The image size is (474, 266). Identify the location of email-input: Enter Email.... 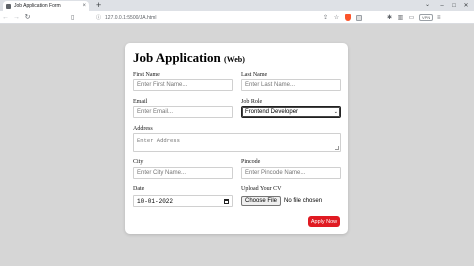
(183, 112).